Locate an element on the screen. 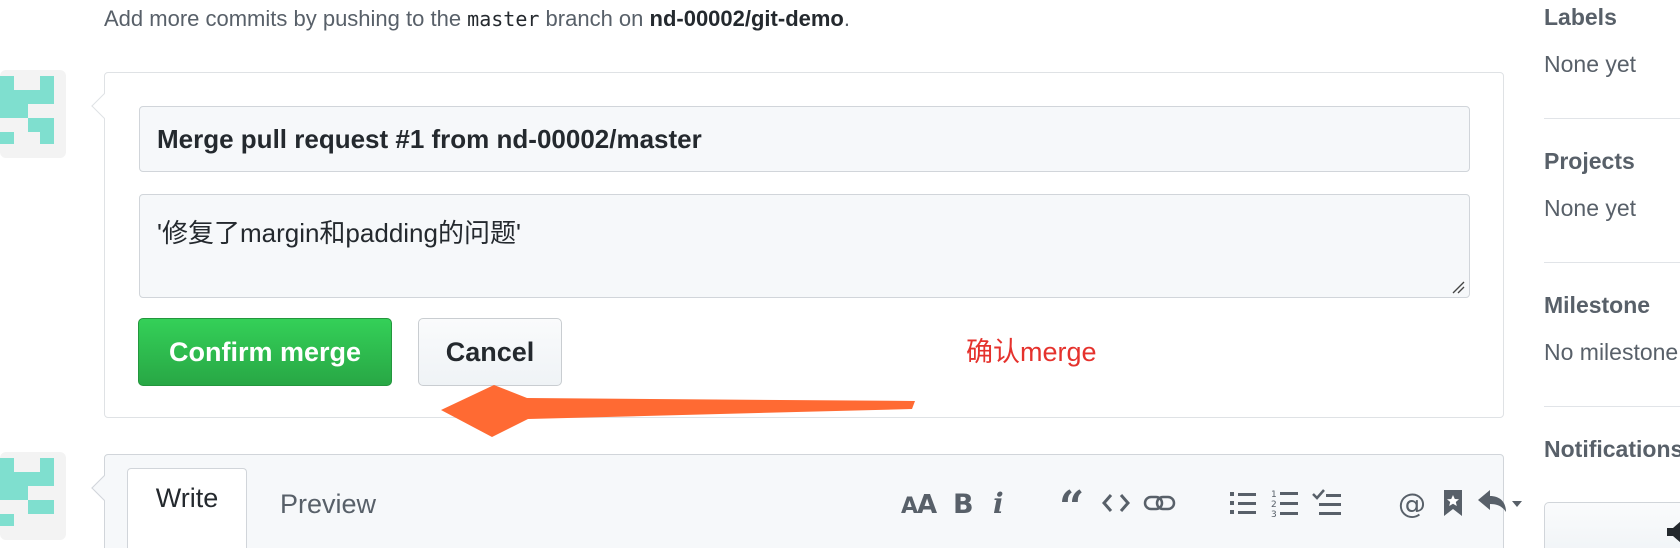  confirm-merge-button: Confirm merge is located at coordinates (265, 352).